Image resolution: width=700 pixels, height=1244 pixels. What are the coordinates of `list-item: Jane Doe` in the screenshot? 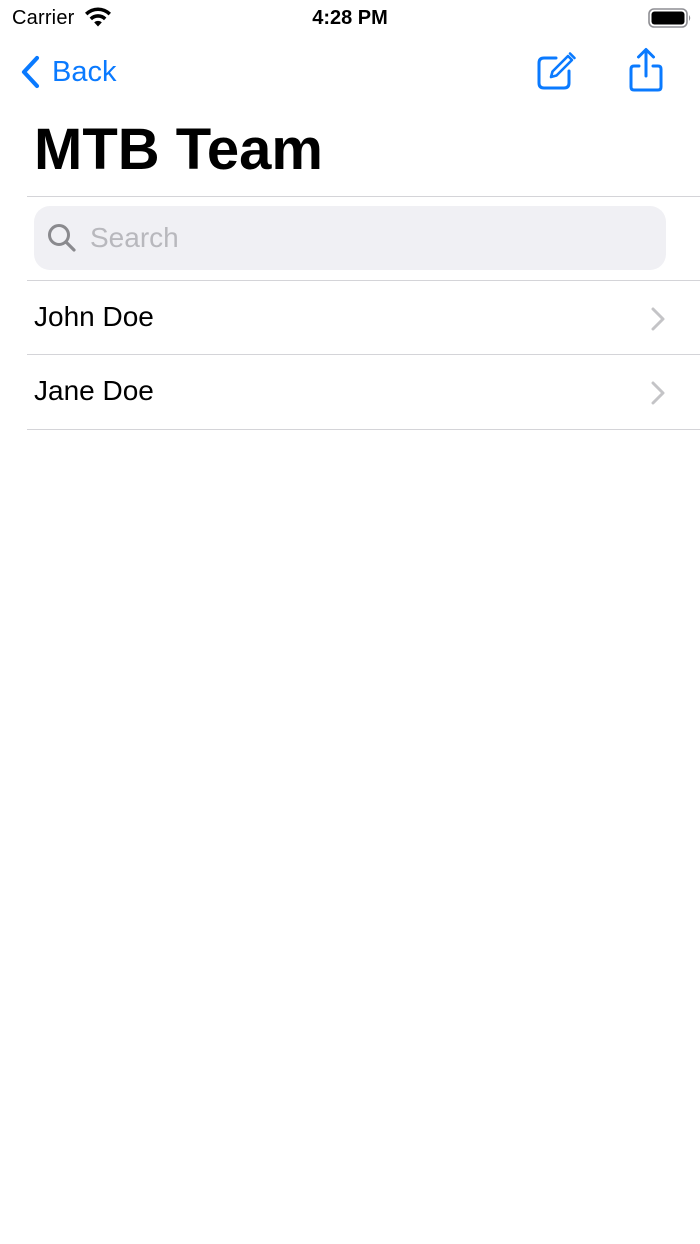 It's located at (350, 392).